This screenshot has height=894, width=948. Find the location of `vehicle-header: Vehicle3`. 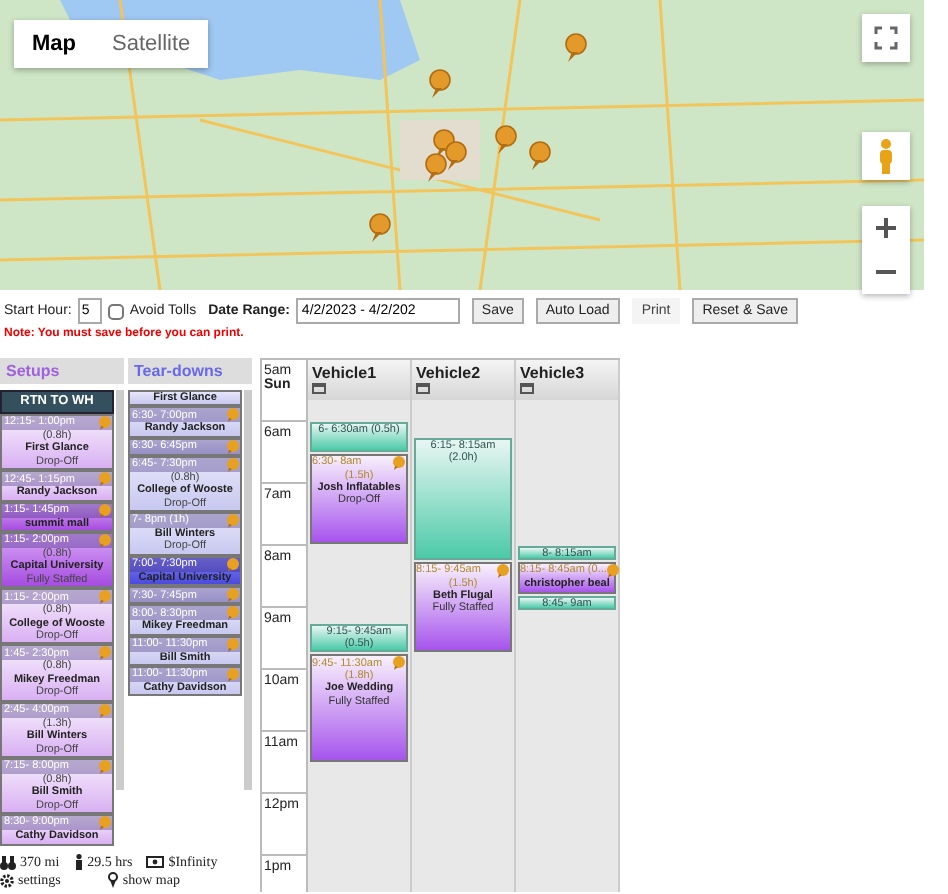

vehicle-header: Vehicle3 is located at coordinates (567, 380).